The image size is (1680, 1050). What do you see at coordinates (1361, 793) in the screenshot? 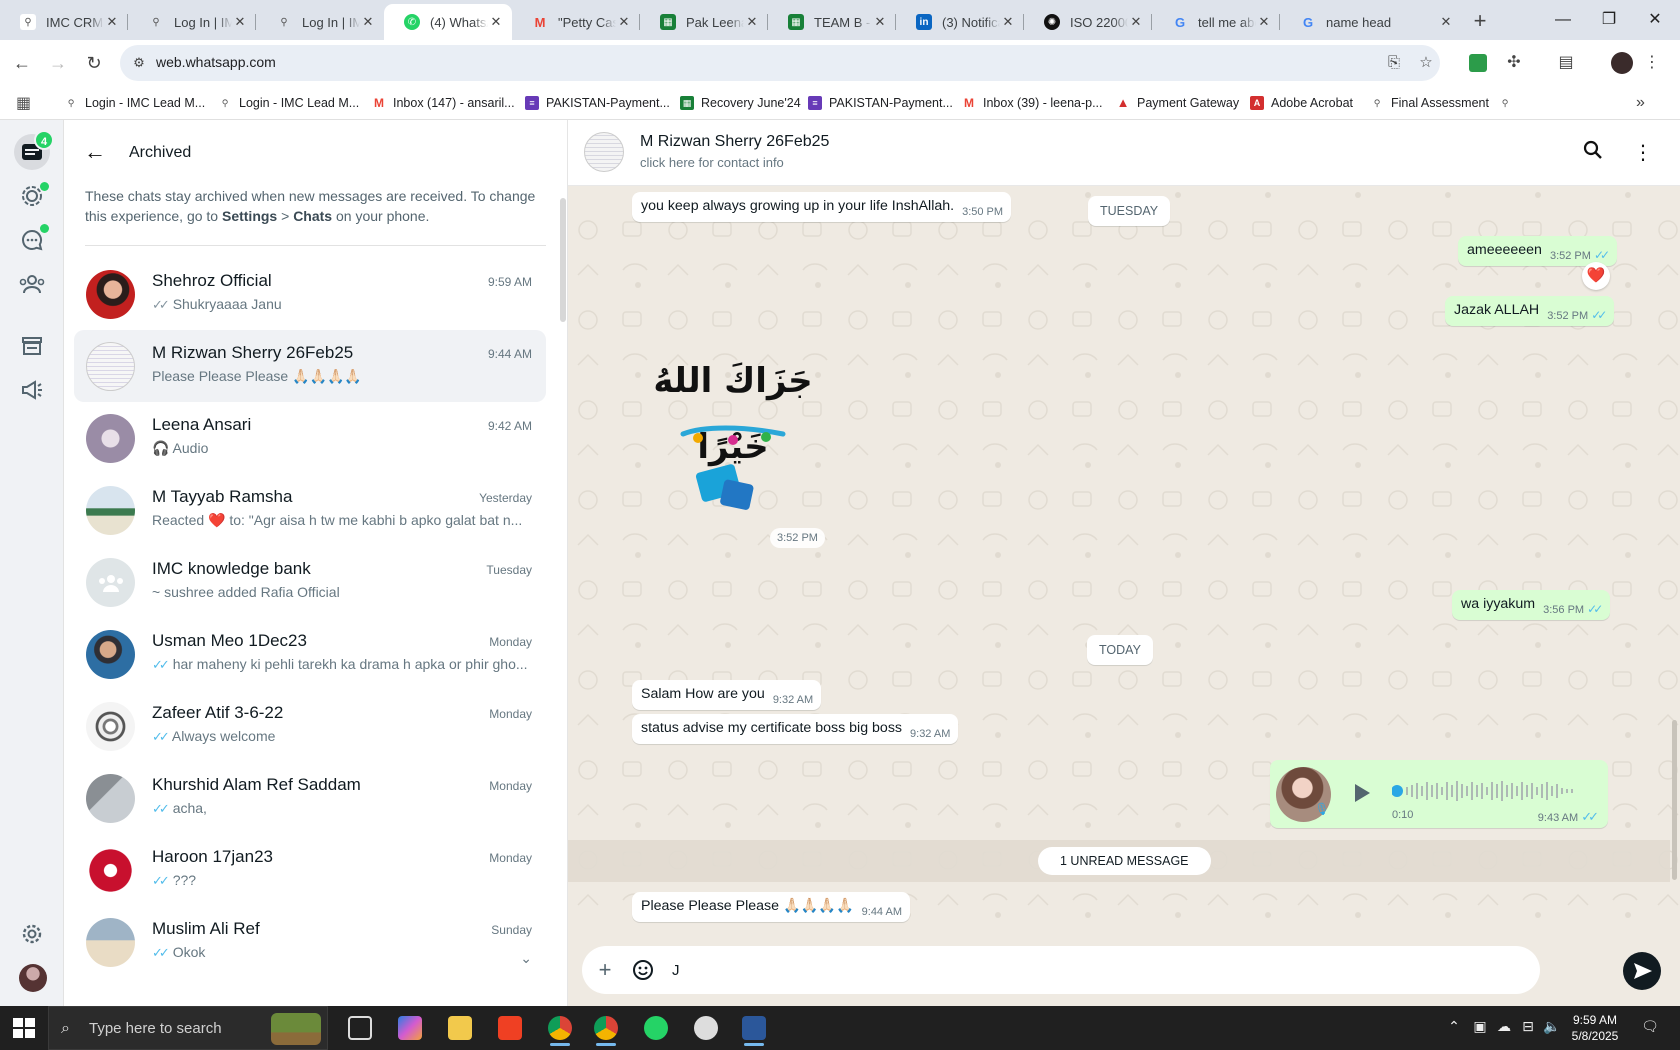
I see `play-icon` at bounding box center [1361, 793].